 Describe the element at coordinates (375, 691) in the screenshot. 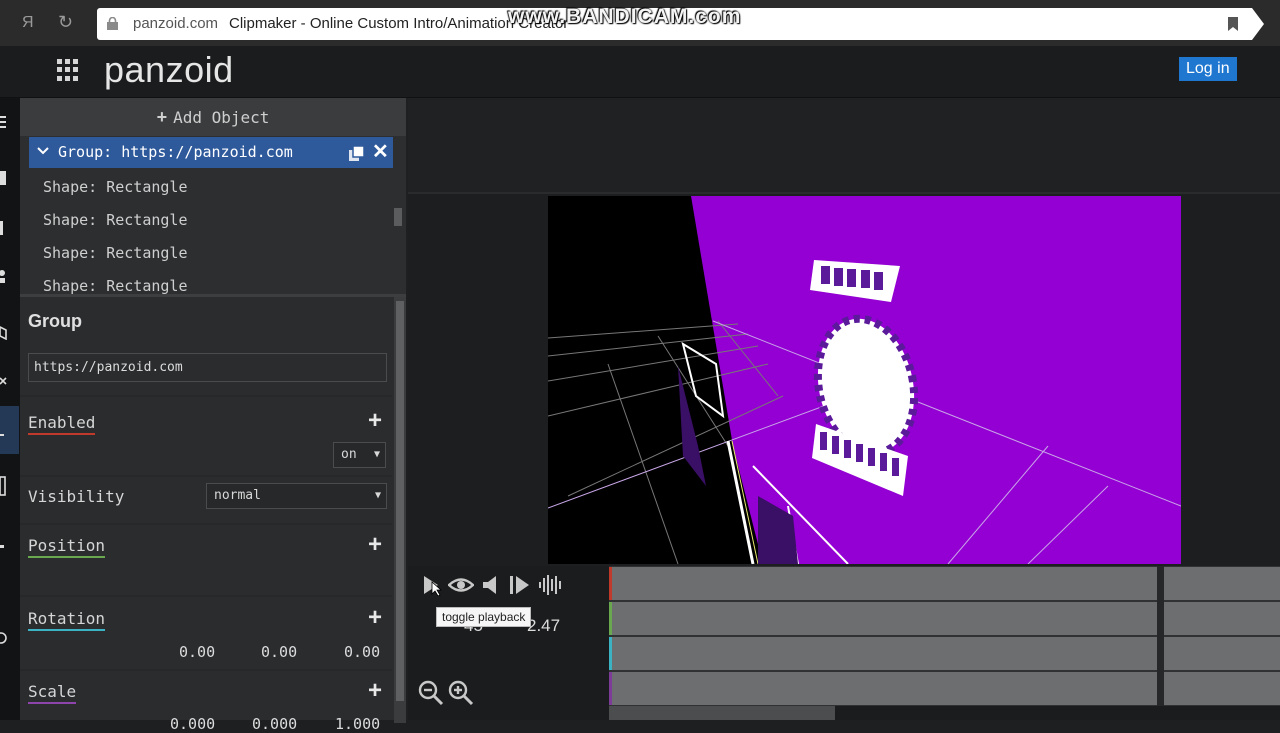

I see `scale-add-icon: +` at that location.